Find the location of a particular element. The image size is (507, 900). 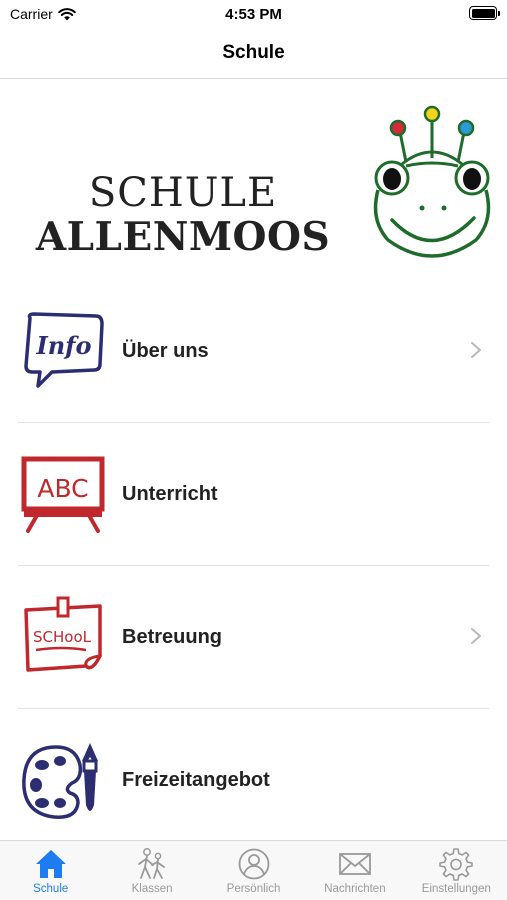

paint-palette-icon is located at coordinates (60, 781).